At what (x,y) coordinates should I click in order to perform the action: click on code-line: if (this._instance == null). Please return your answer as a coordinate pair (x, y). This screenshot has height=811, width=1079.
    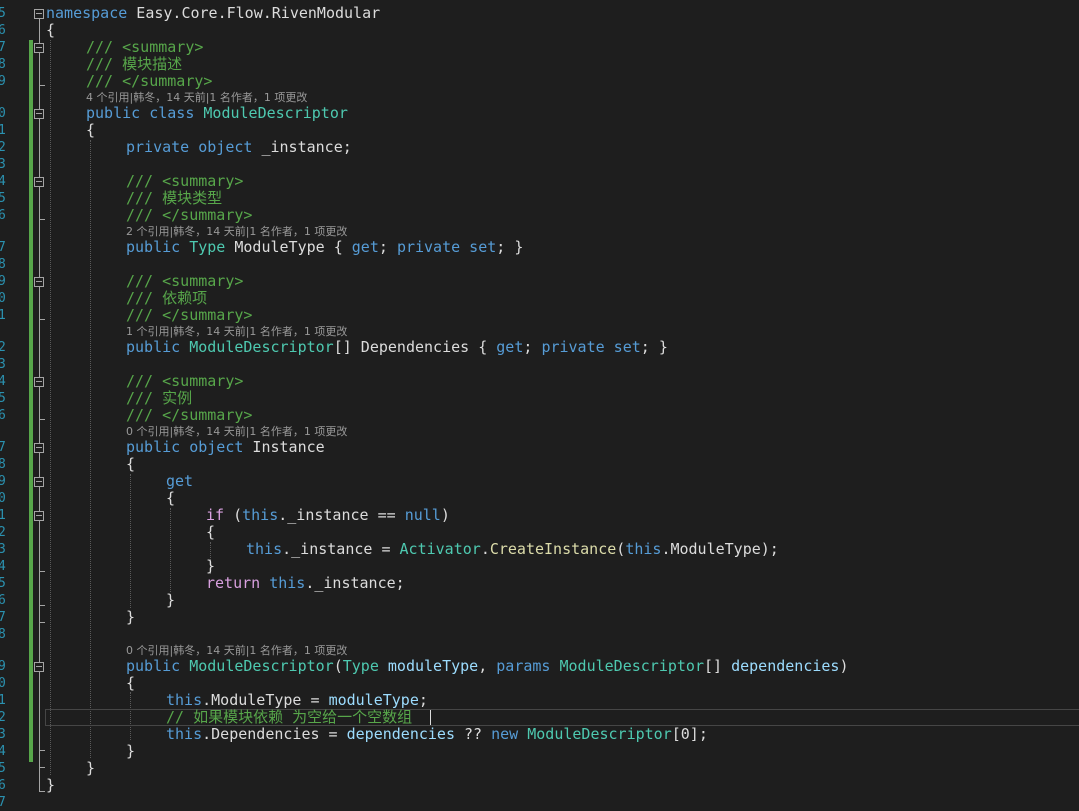
    Looking at the image, I should click on (328, 515).